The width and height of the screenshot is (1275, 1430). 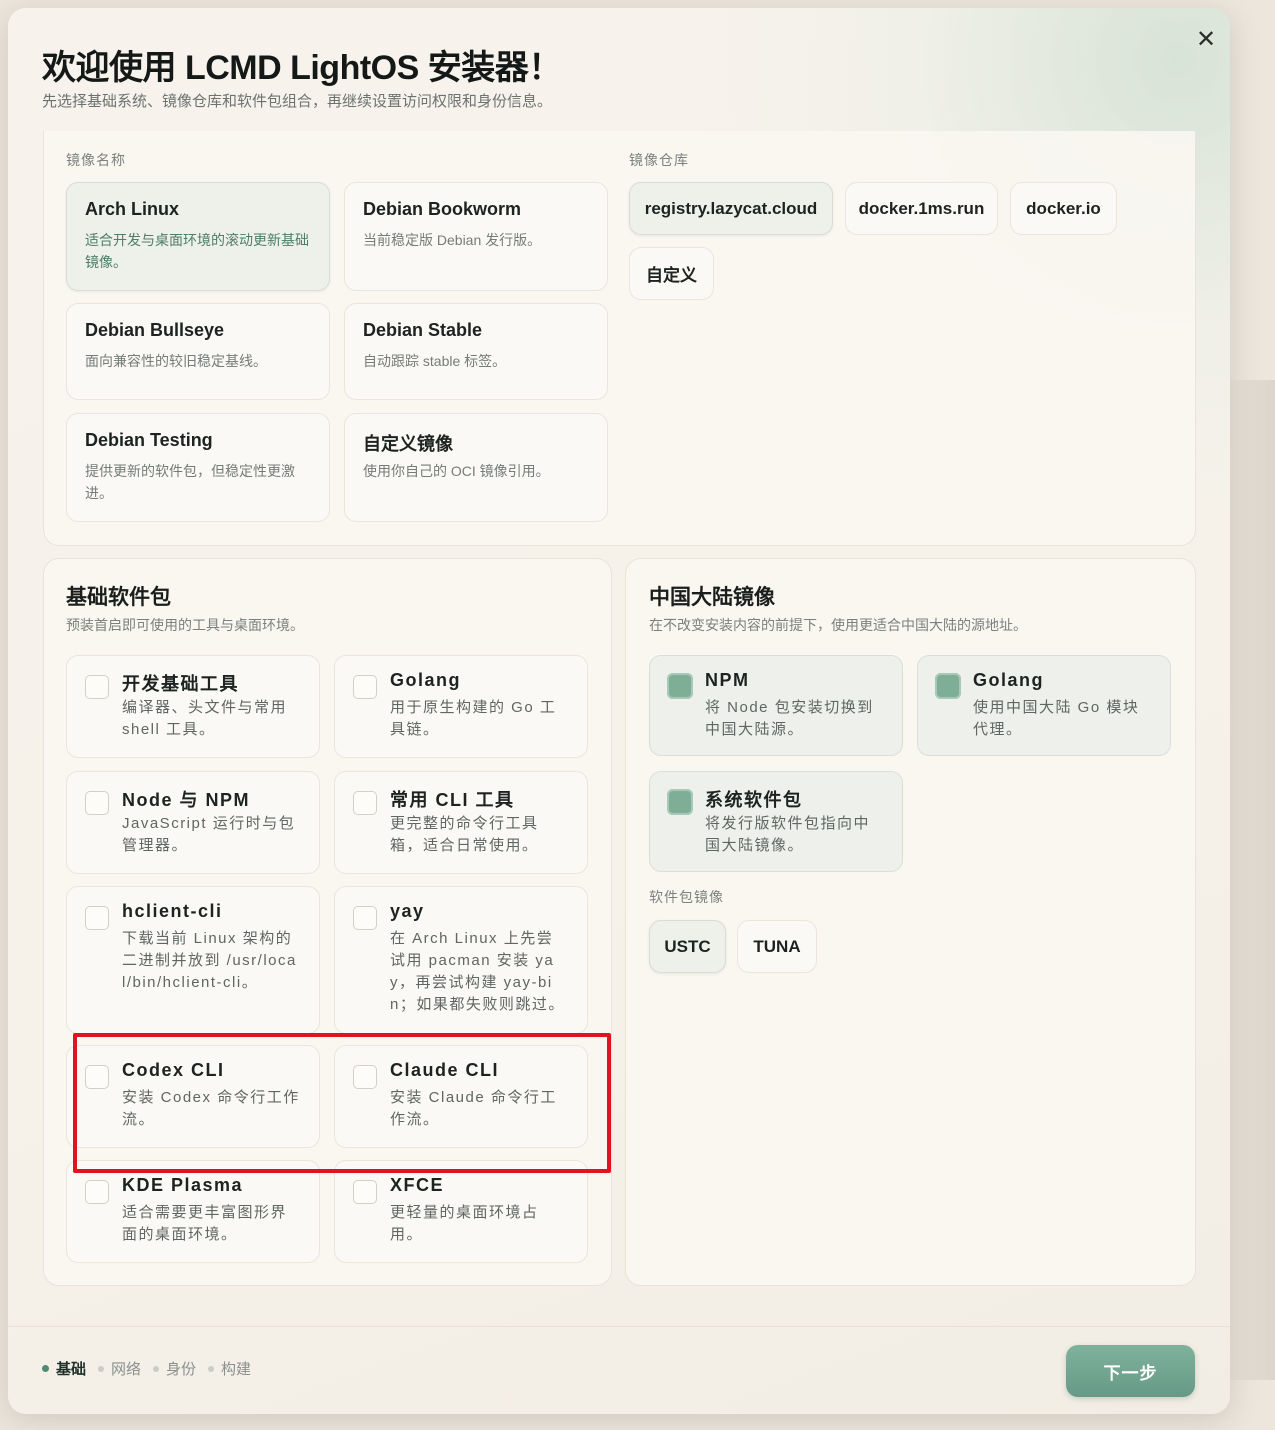 I want to click on image-card-custom: 自定义镜像 使用你自己的 OCI 镜像引用。, so click(x=476, y=467).